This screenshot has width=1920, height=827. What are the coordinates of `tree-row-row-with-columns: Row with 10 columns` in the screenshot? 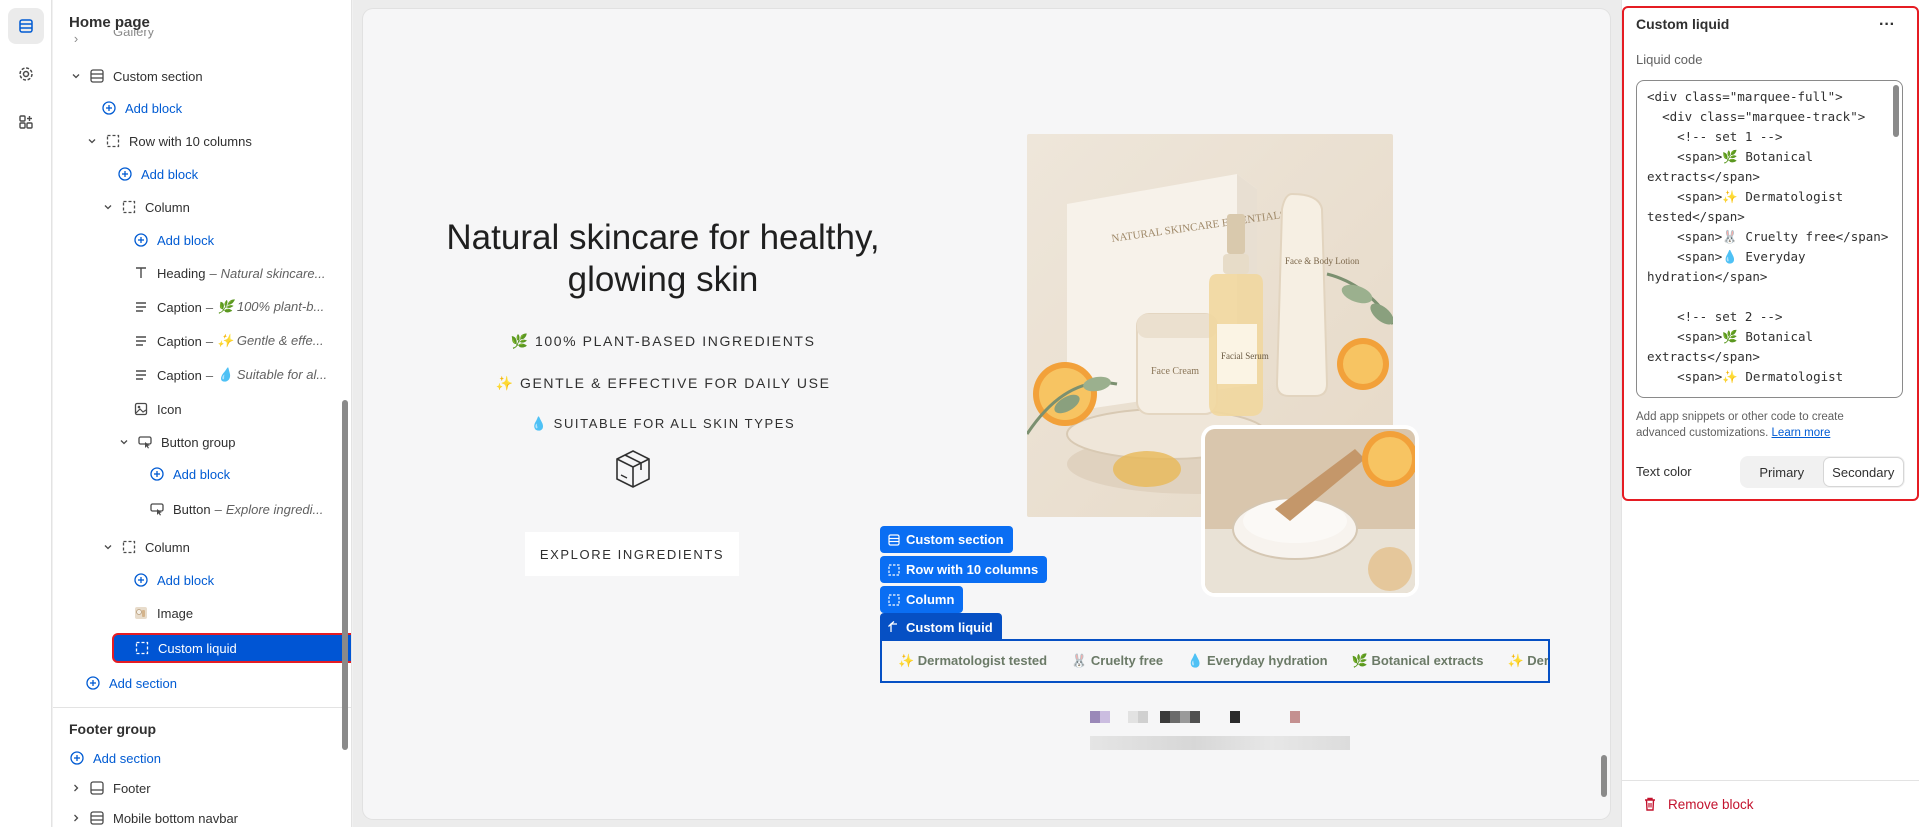 It's located at (218, 141).